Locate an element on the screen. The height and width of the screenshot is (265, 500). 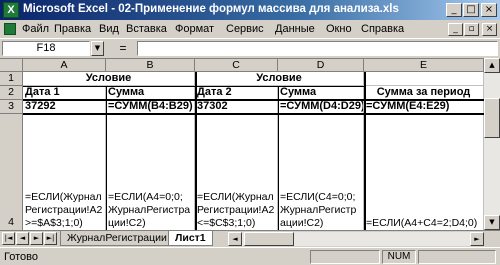
scroll-down-icon: ▼ is located at coordinates (492, 222).